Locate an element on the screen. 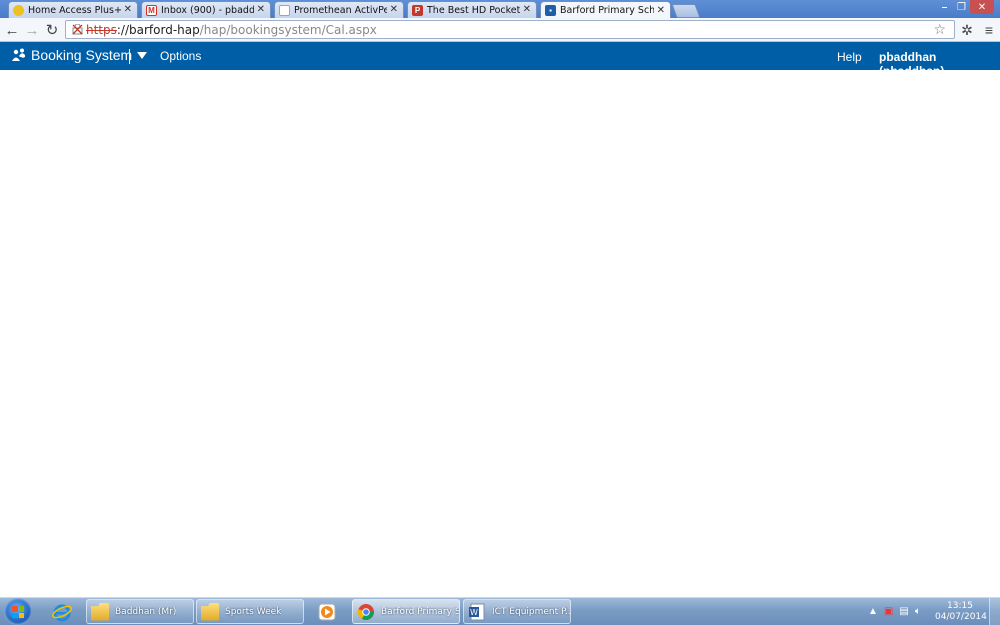 This screenshot has width=1000, height=625. people-icon is located at coordinates (19, 55).